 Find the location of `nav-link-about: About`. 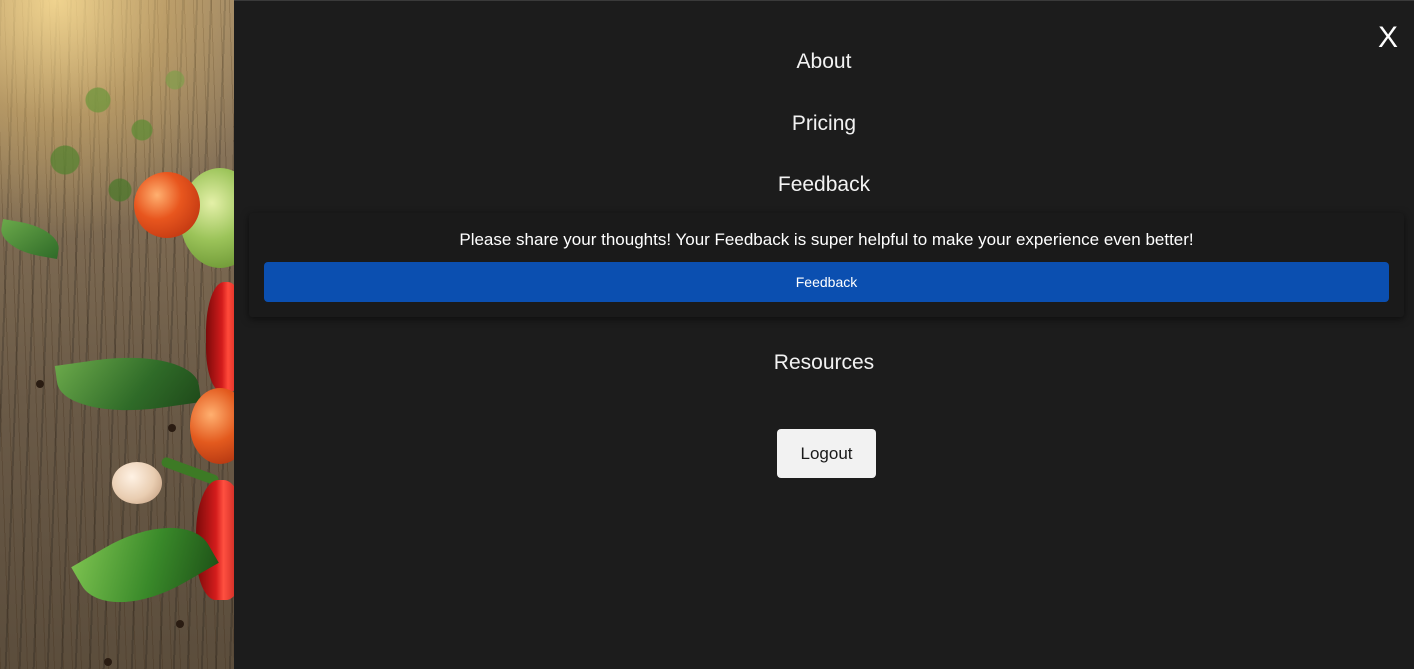

nav-link-about: About is located at coordinates (824, 62).